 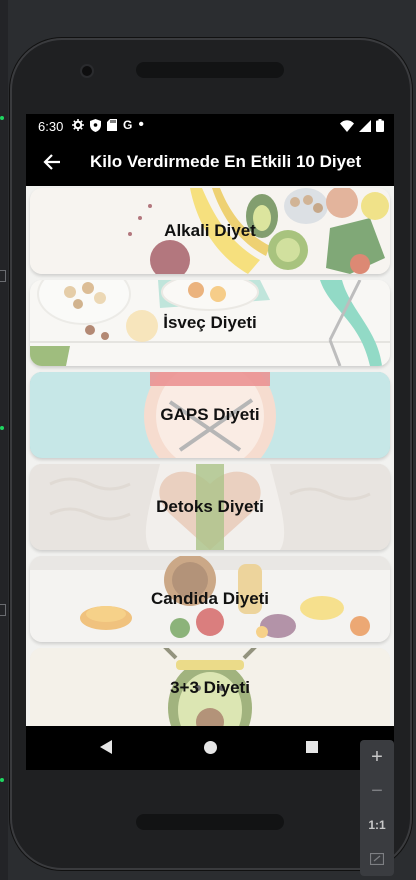 I want to click on diet-card-gaps: GAPS Diyeti, so click(x=210, y=415).